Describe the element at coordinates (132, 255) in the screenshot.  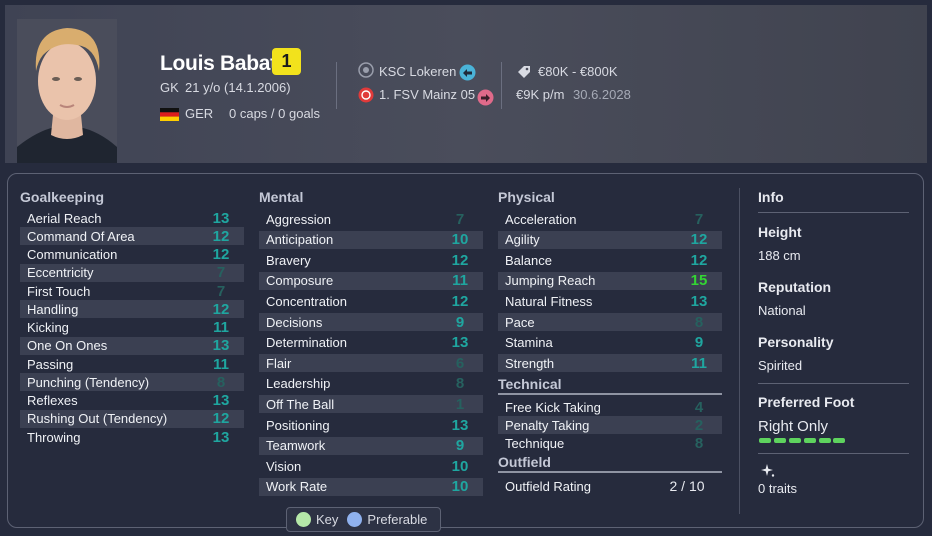
I see `attribute-row: Communication 12` at that location.